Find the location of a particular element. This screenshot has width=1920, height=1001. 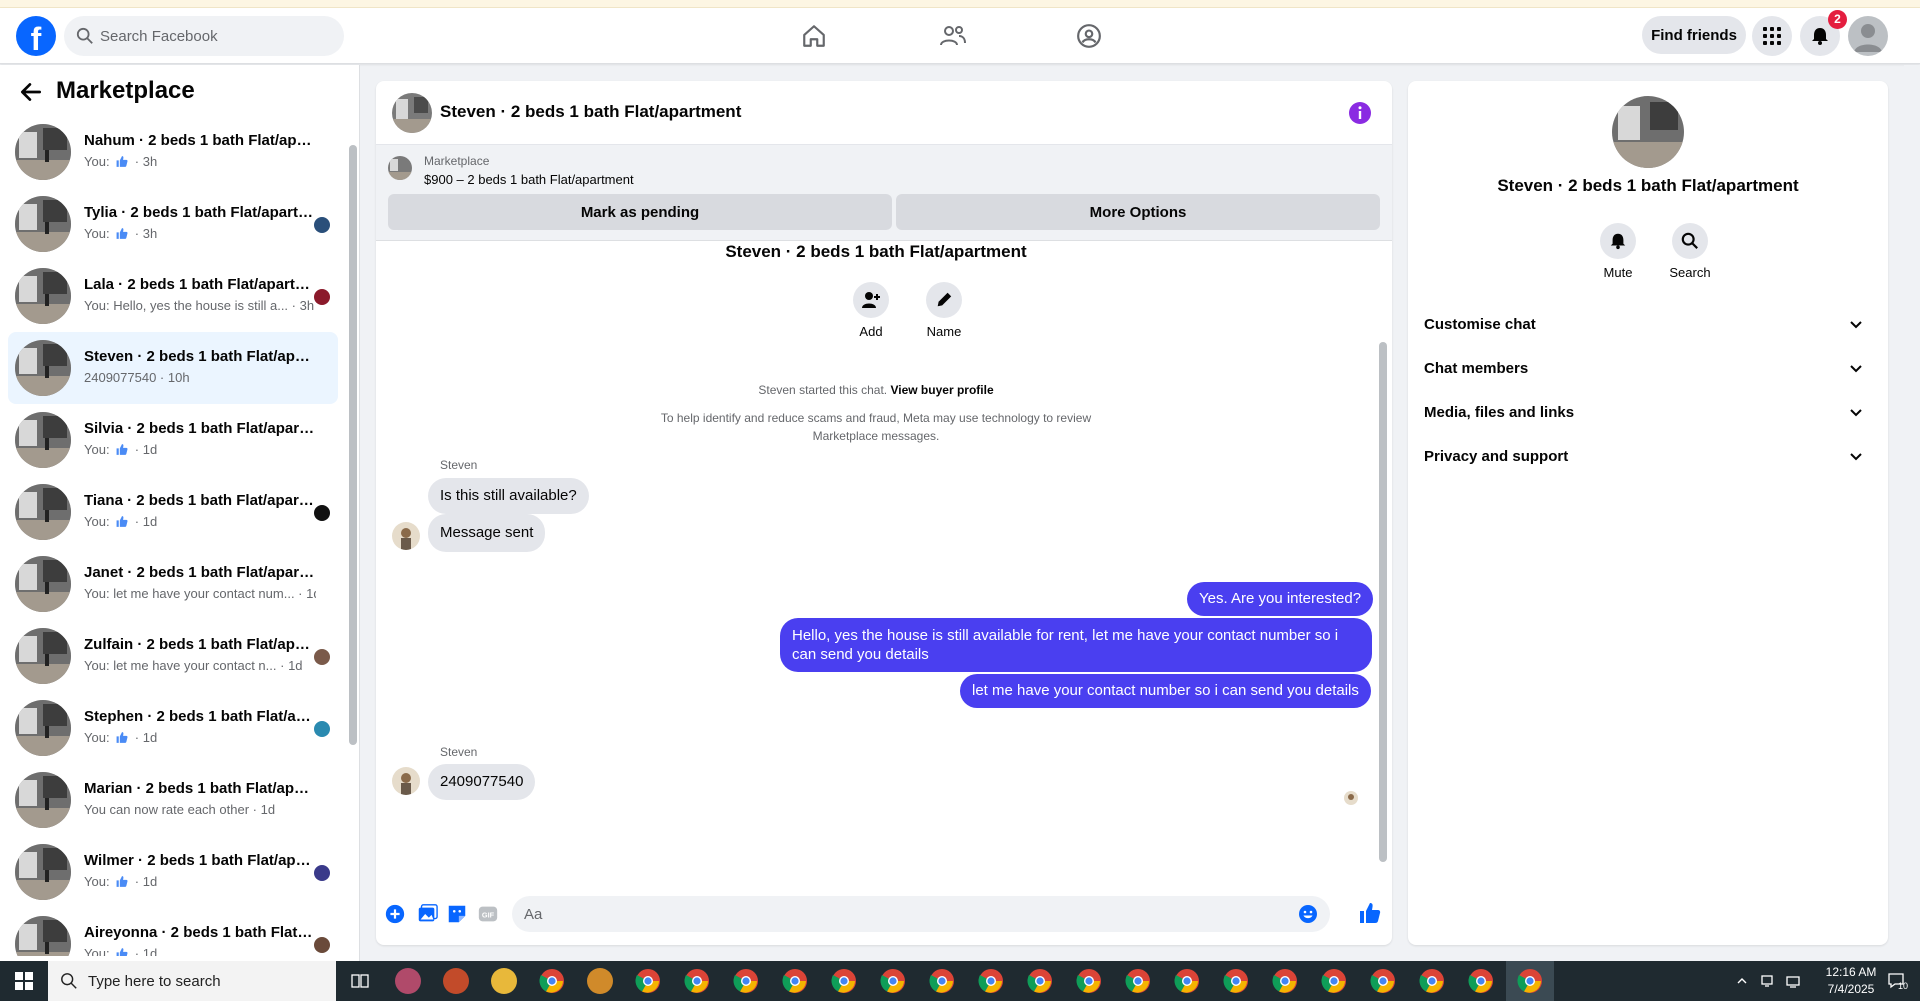

find-friends-button: Find friends is located at coordinates (1694, 35).